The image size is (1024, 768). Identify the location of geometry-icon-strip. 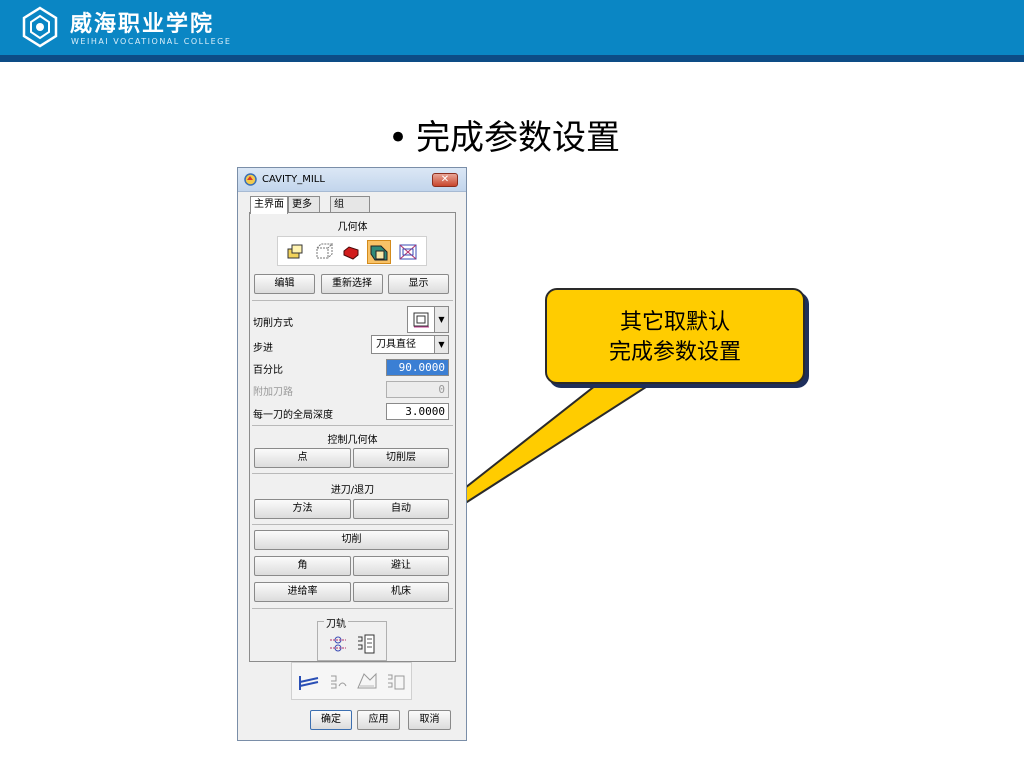
(352, 251).